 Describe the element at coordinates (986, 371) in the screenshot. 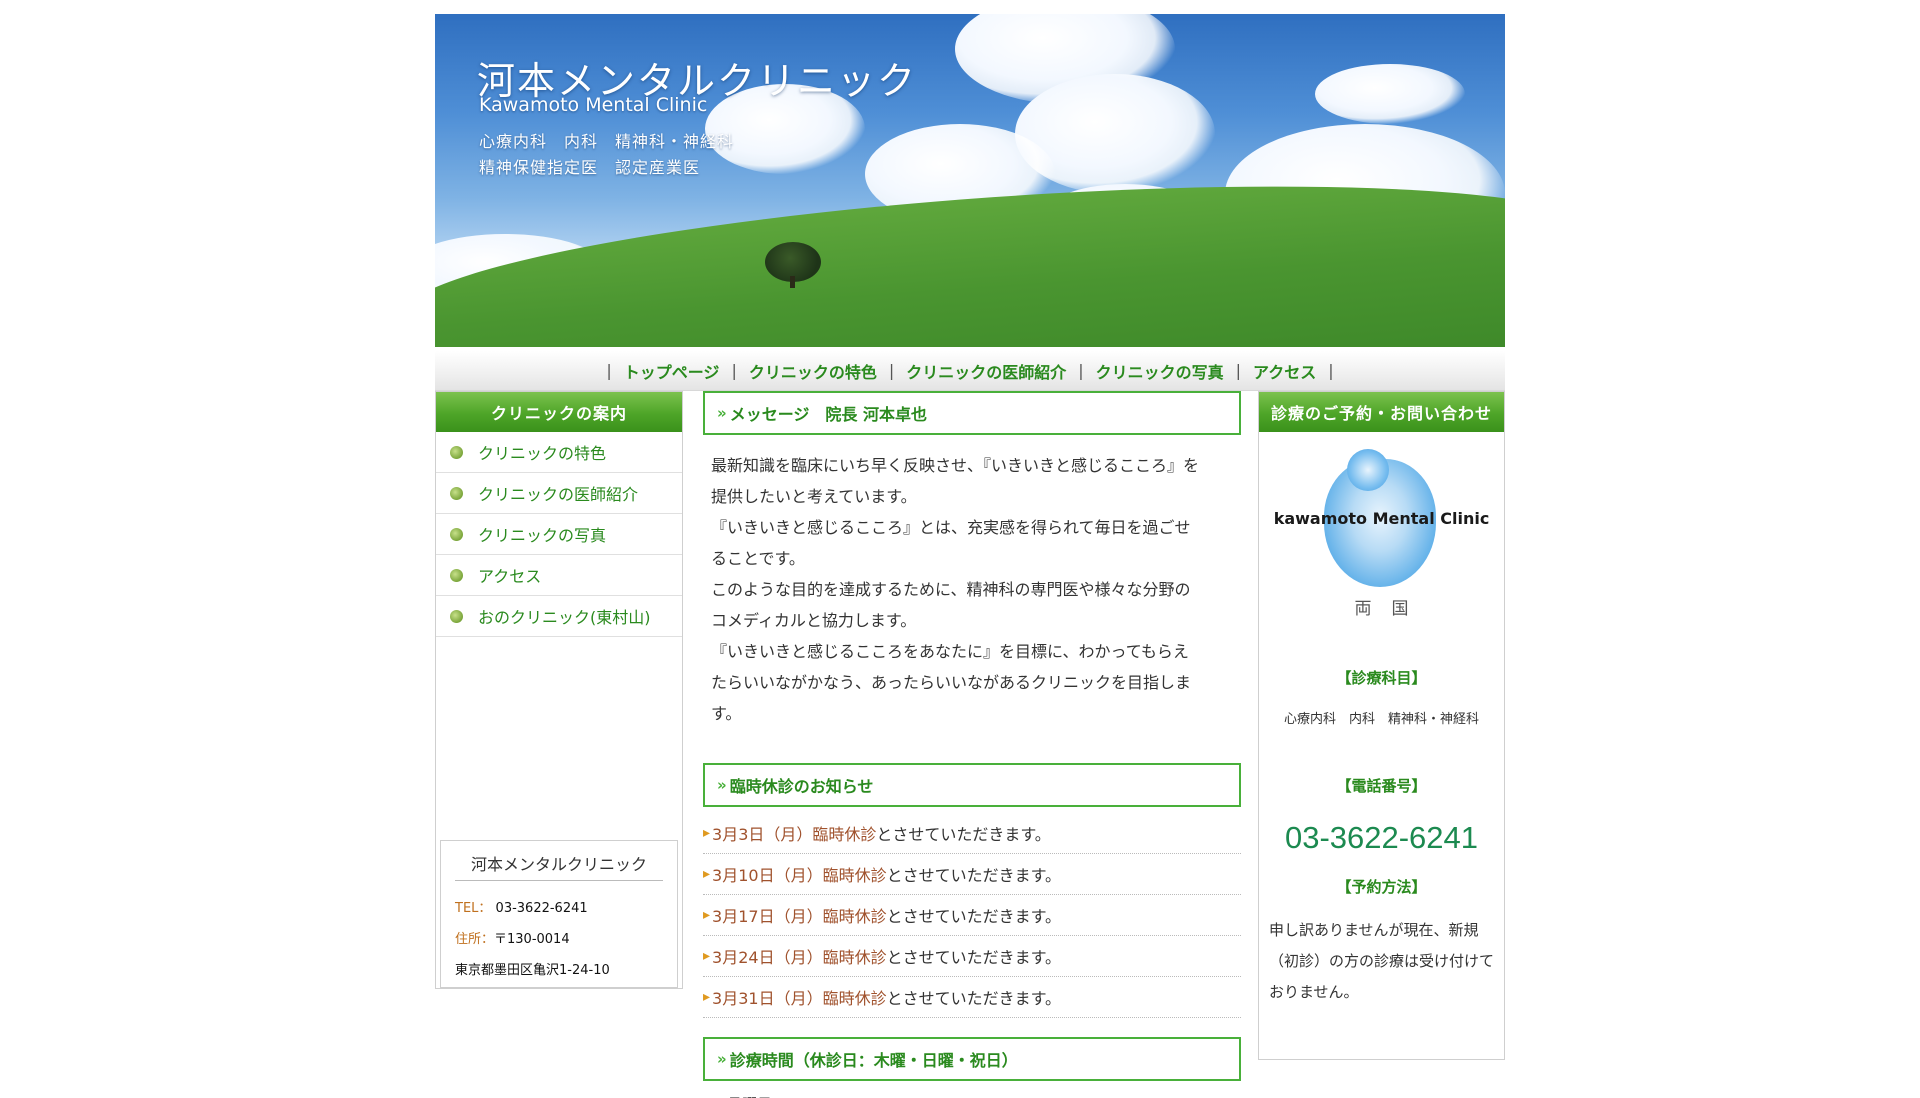

I see `nav-doctors: クリニックの医師紹介` at that location.